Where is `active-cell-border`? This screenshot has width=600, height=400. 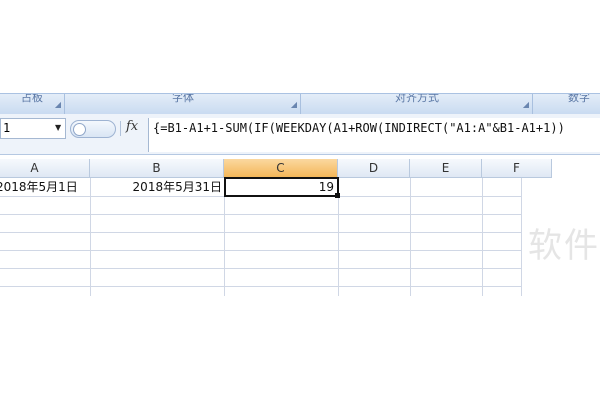 active-cell-border is located at coordinates (281, 187).